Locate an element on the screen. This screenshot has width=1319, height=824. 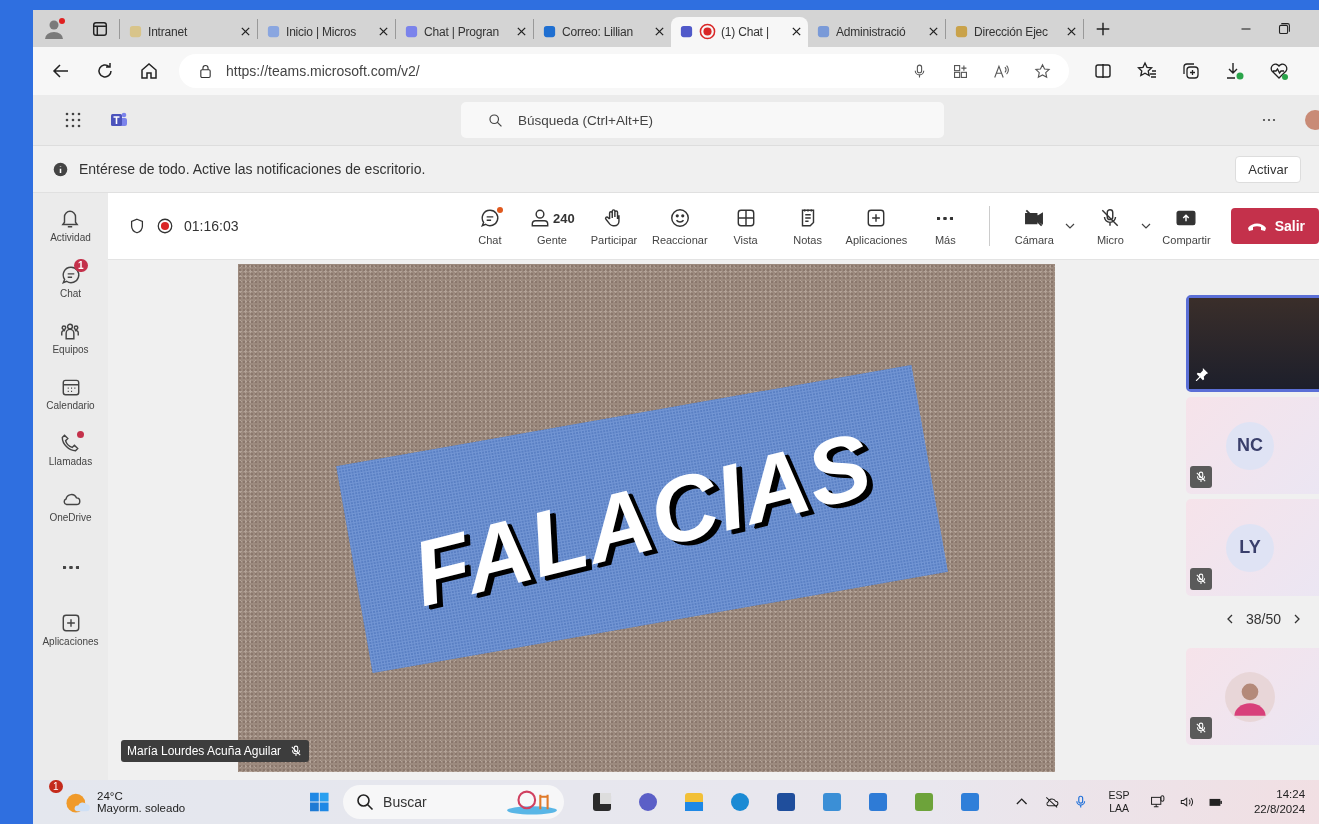
rail-label: Chat is located at coordinates (70, 293).